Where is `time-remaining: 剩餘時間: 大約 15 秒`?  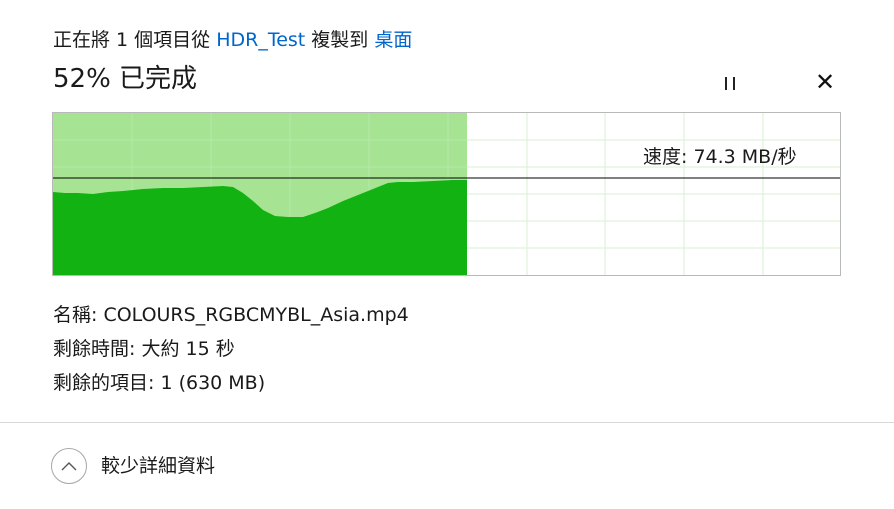
time-remaining: 剩餘時間: 大約 15 秒 is located at coordinates (144, 349).